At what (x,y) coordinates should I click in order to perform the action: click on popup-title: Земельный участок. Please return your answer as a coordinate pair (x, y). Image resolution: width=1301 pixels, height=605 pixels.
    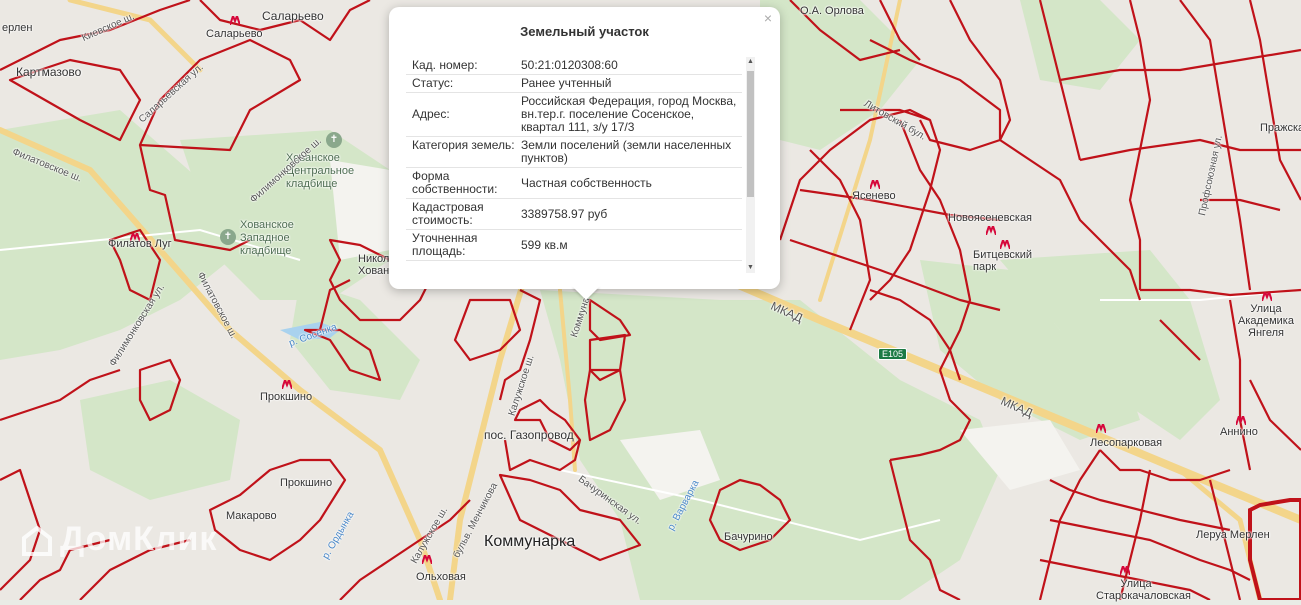
    Looking at the image, I should click on (584, 31).